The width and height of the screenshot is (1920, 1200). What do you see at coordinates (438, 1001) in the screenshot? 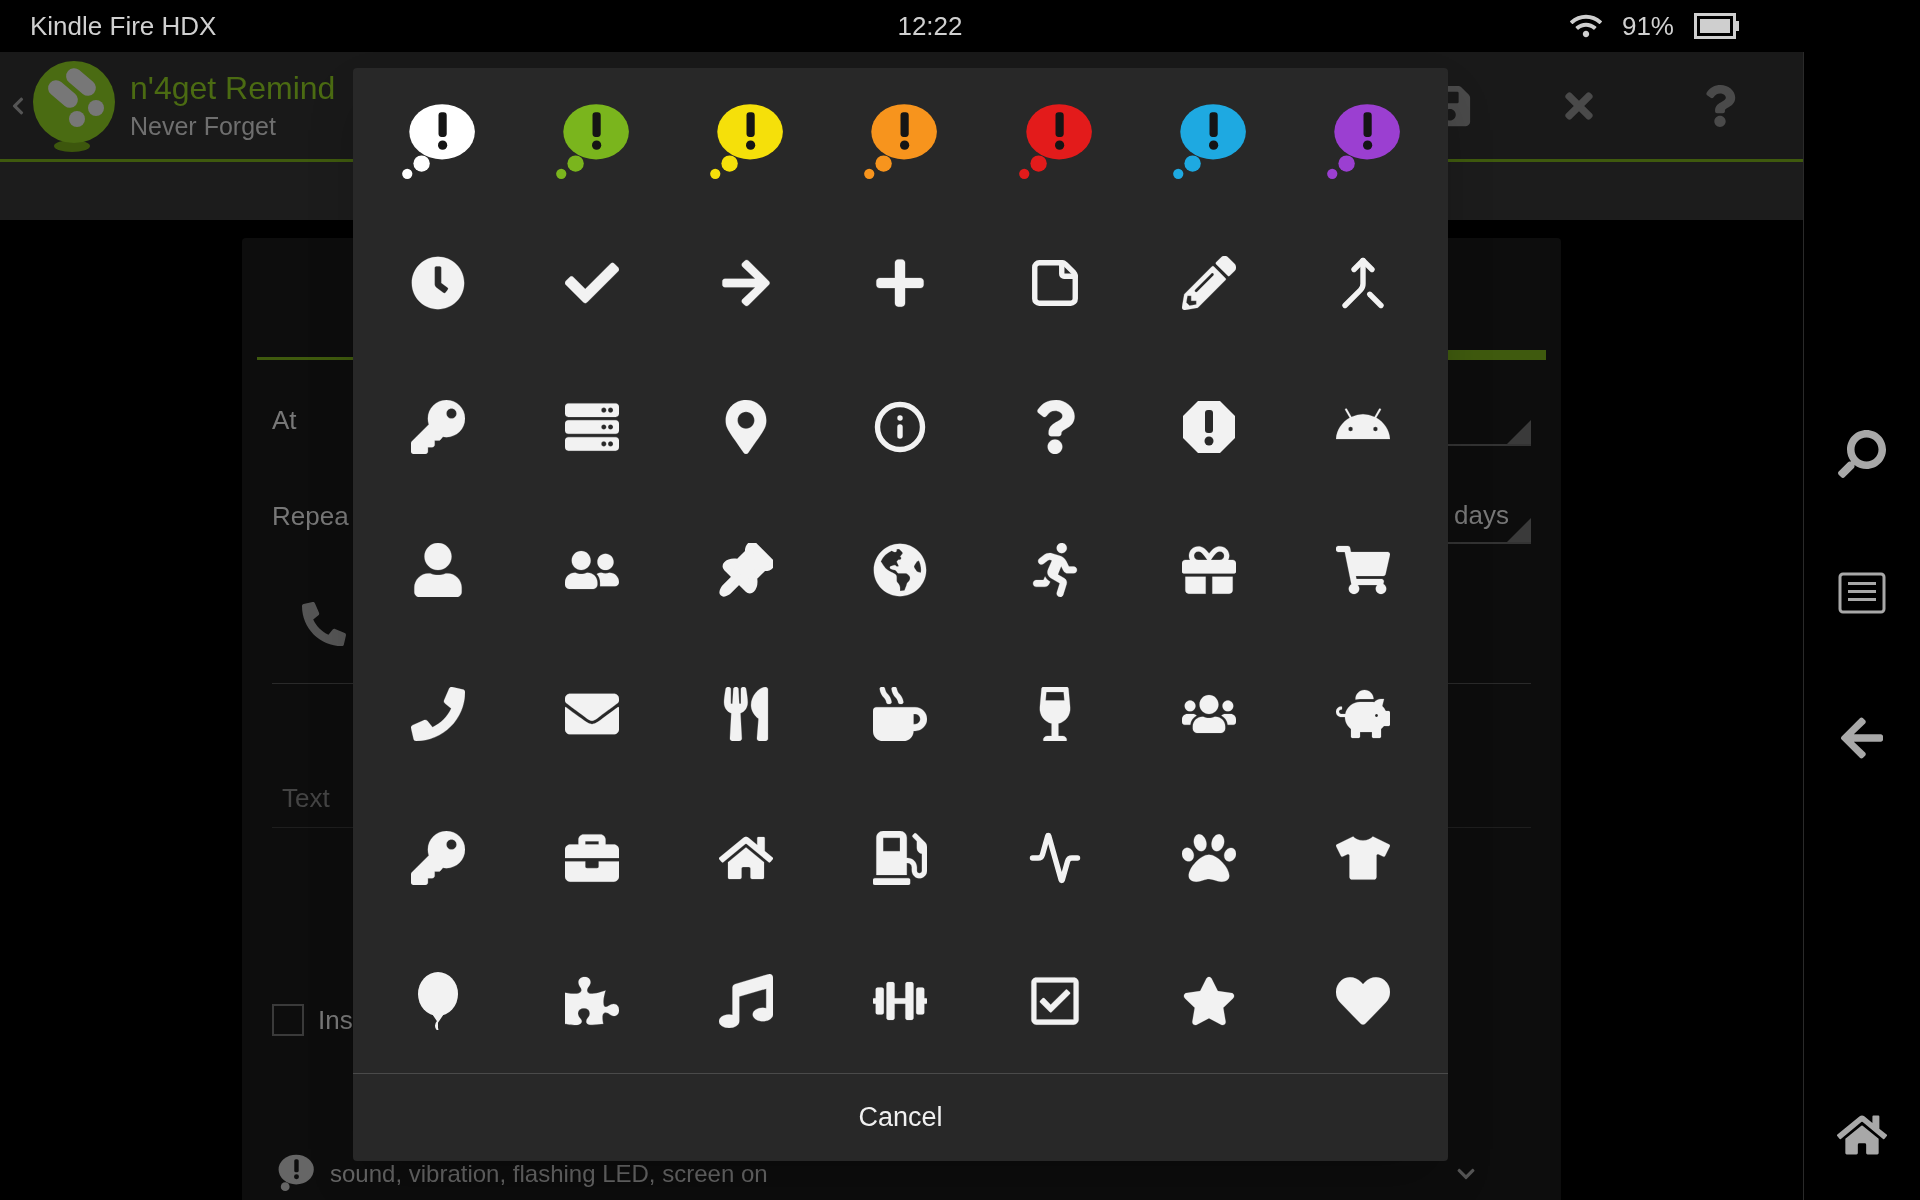
I see `balloon-icon` at bounding box center [438, 1001].